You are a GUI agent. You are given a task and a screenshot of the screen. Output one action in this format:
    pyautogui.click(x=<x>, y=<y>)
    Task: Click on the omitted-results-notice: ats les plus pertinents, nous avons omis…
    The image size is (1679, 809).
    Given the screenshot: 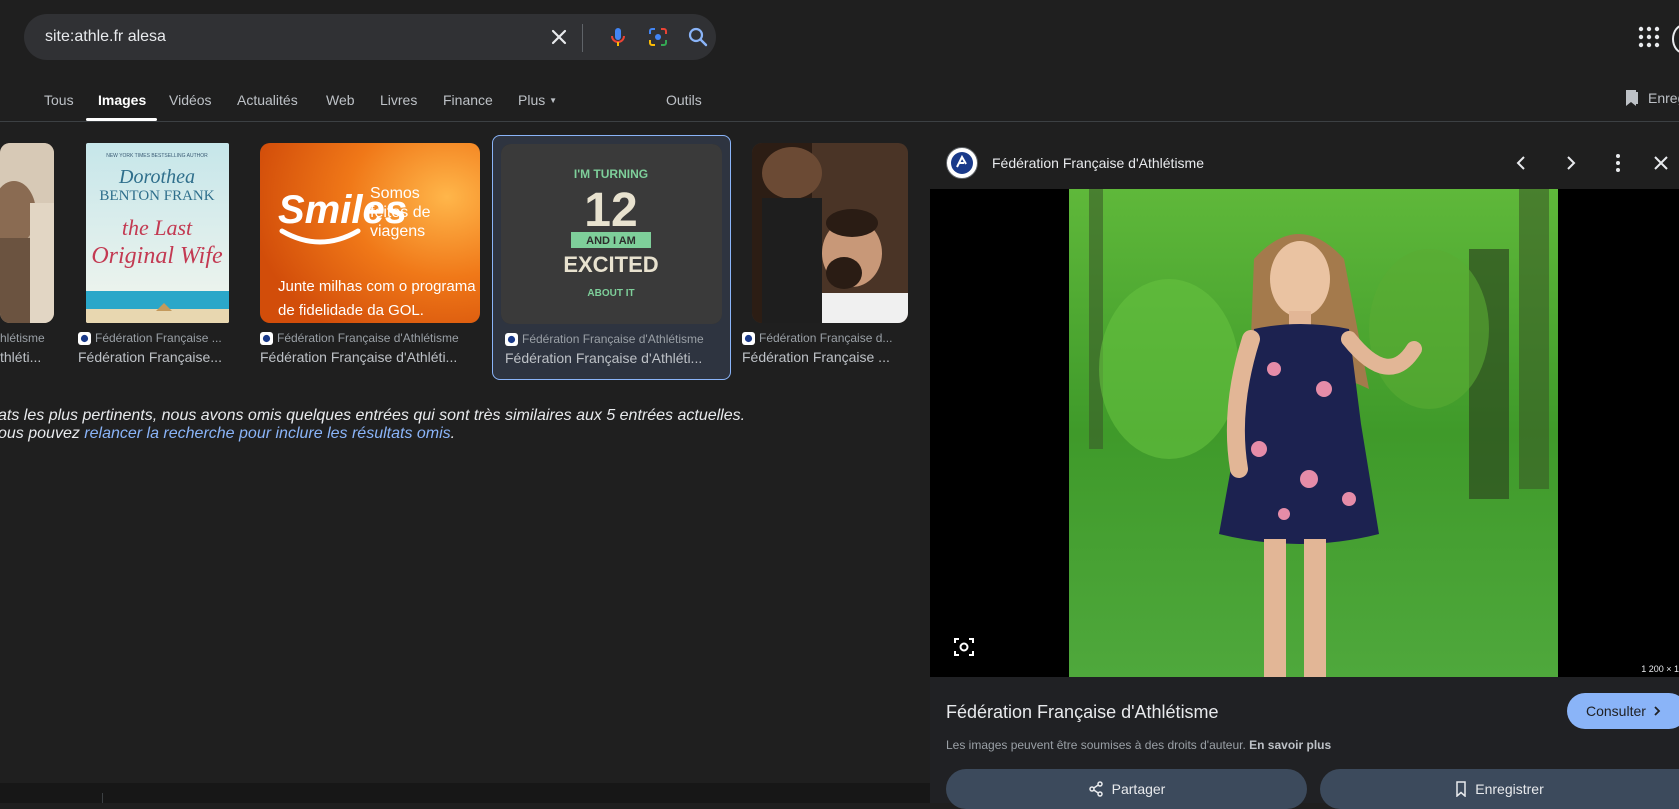 What is the action you would take?
    pyautogui.click(x=429, y=425)
    